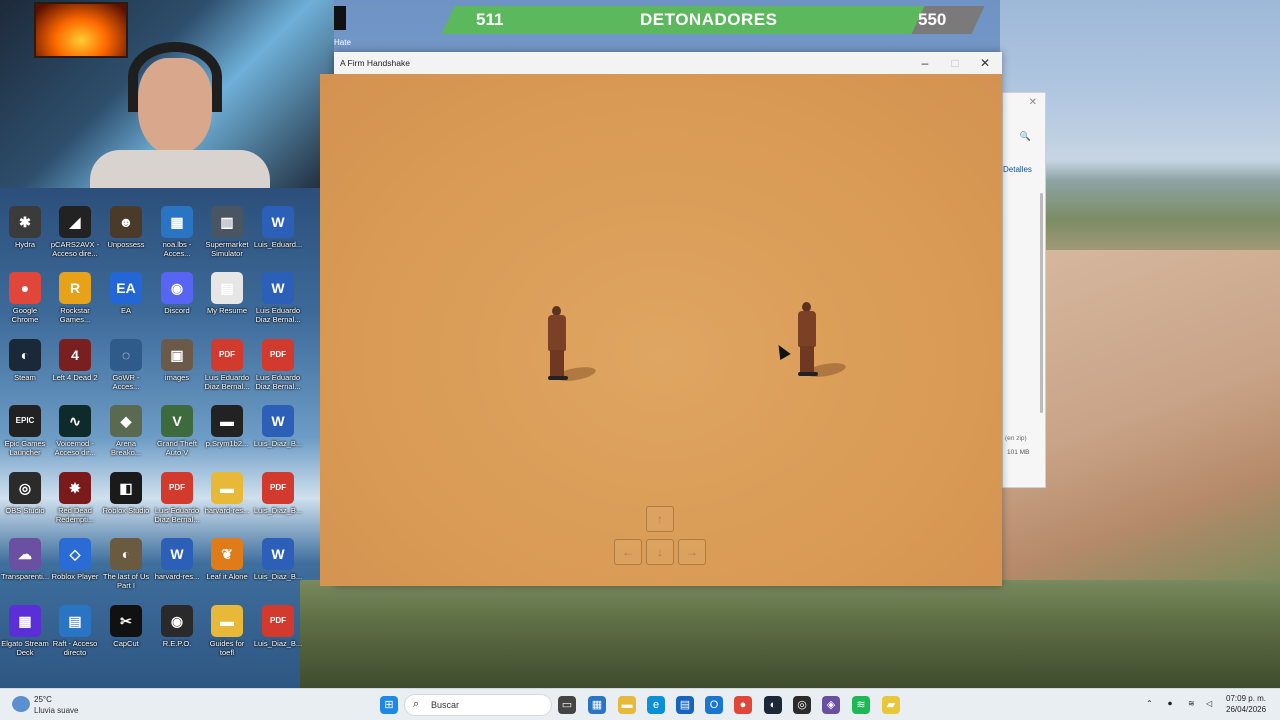 This screenshot has width=1280, height=720. What do you see at coordinates (1191, 703) in the screenshot?
I see `wifi-icon: ≋` at bounding box center [1191, 703].